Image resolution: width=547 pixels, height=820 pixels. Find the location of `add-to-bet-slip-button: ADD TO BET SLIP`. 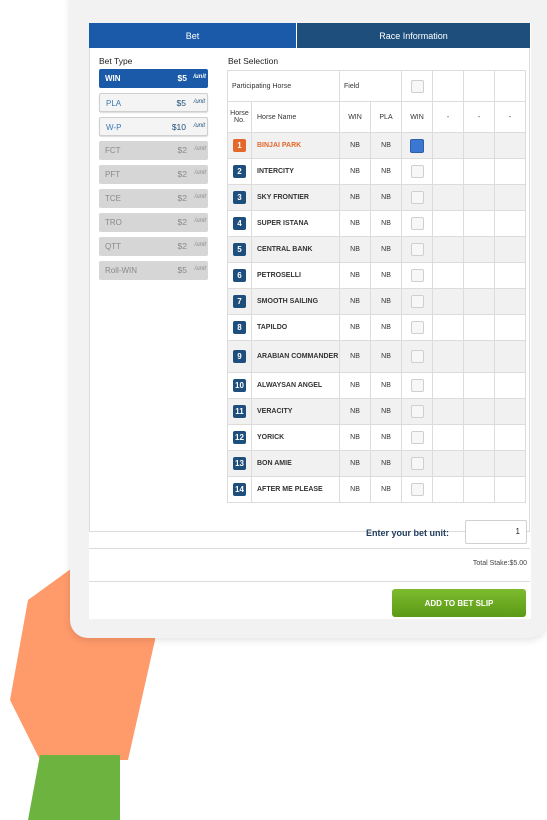

add-to-bet-slip-button: ADD TO BET SLIP is located at coordinates (459, 603).